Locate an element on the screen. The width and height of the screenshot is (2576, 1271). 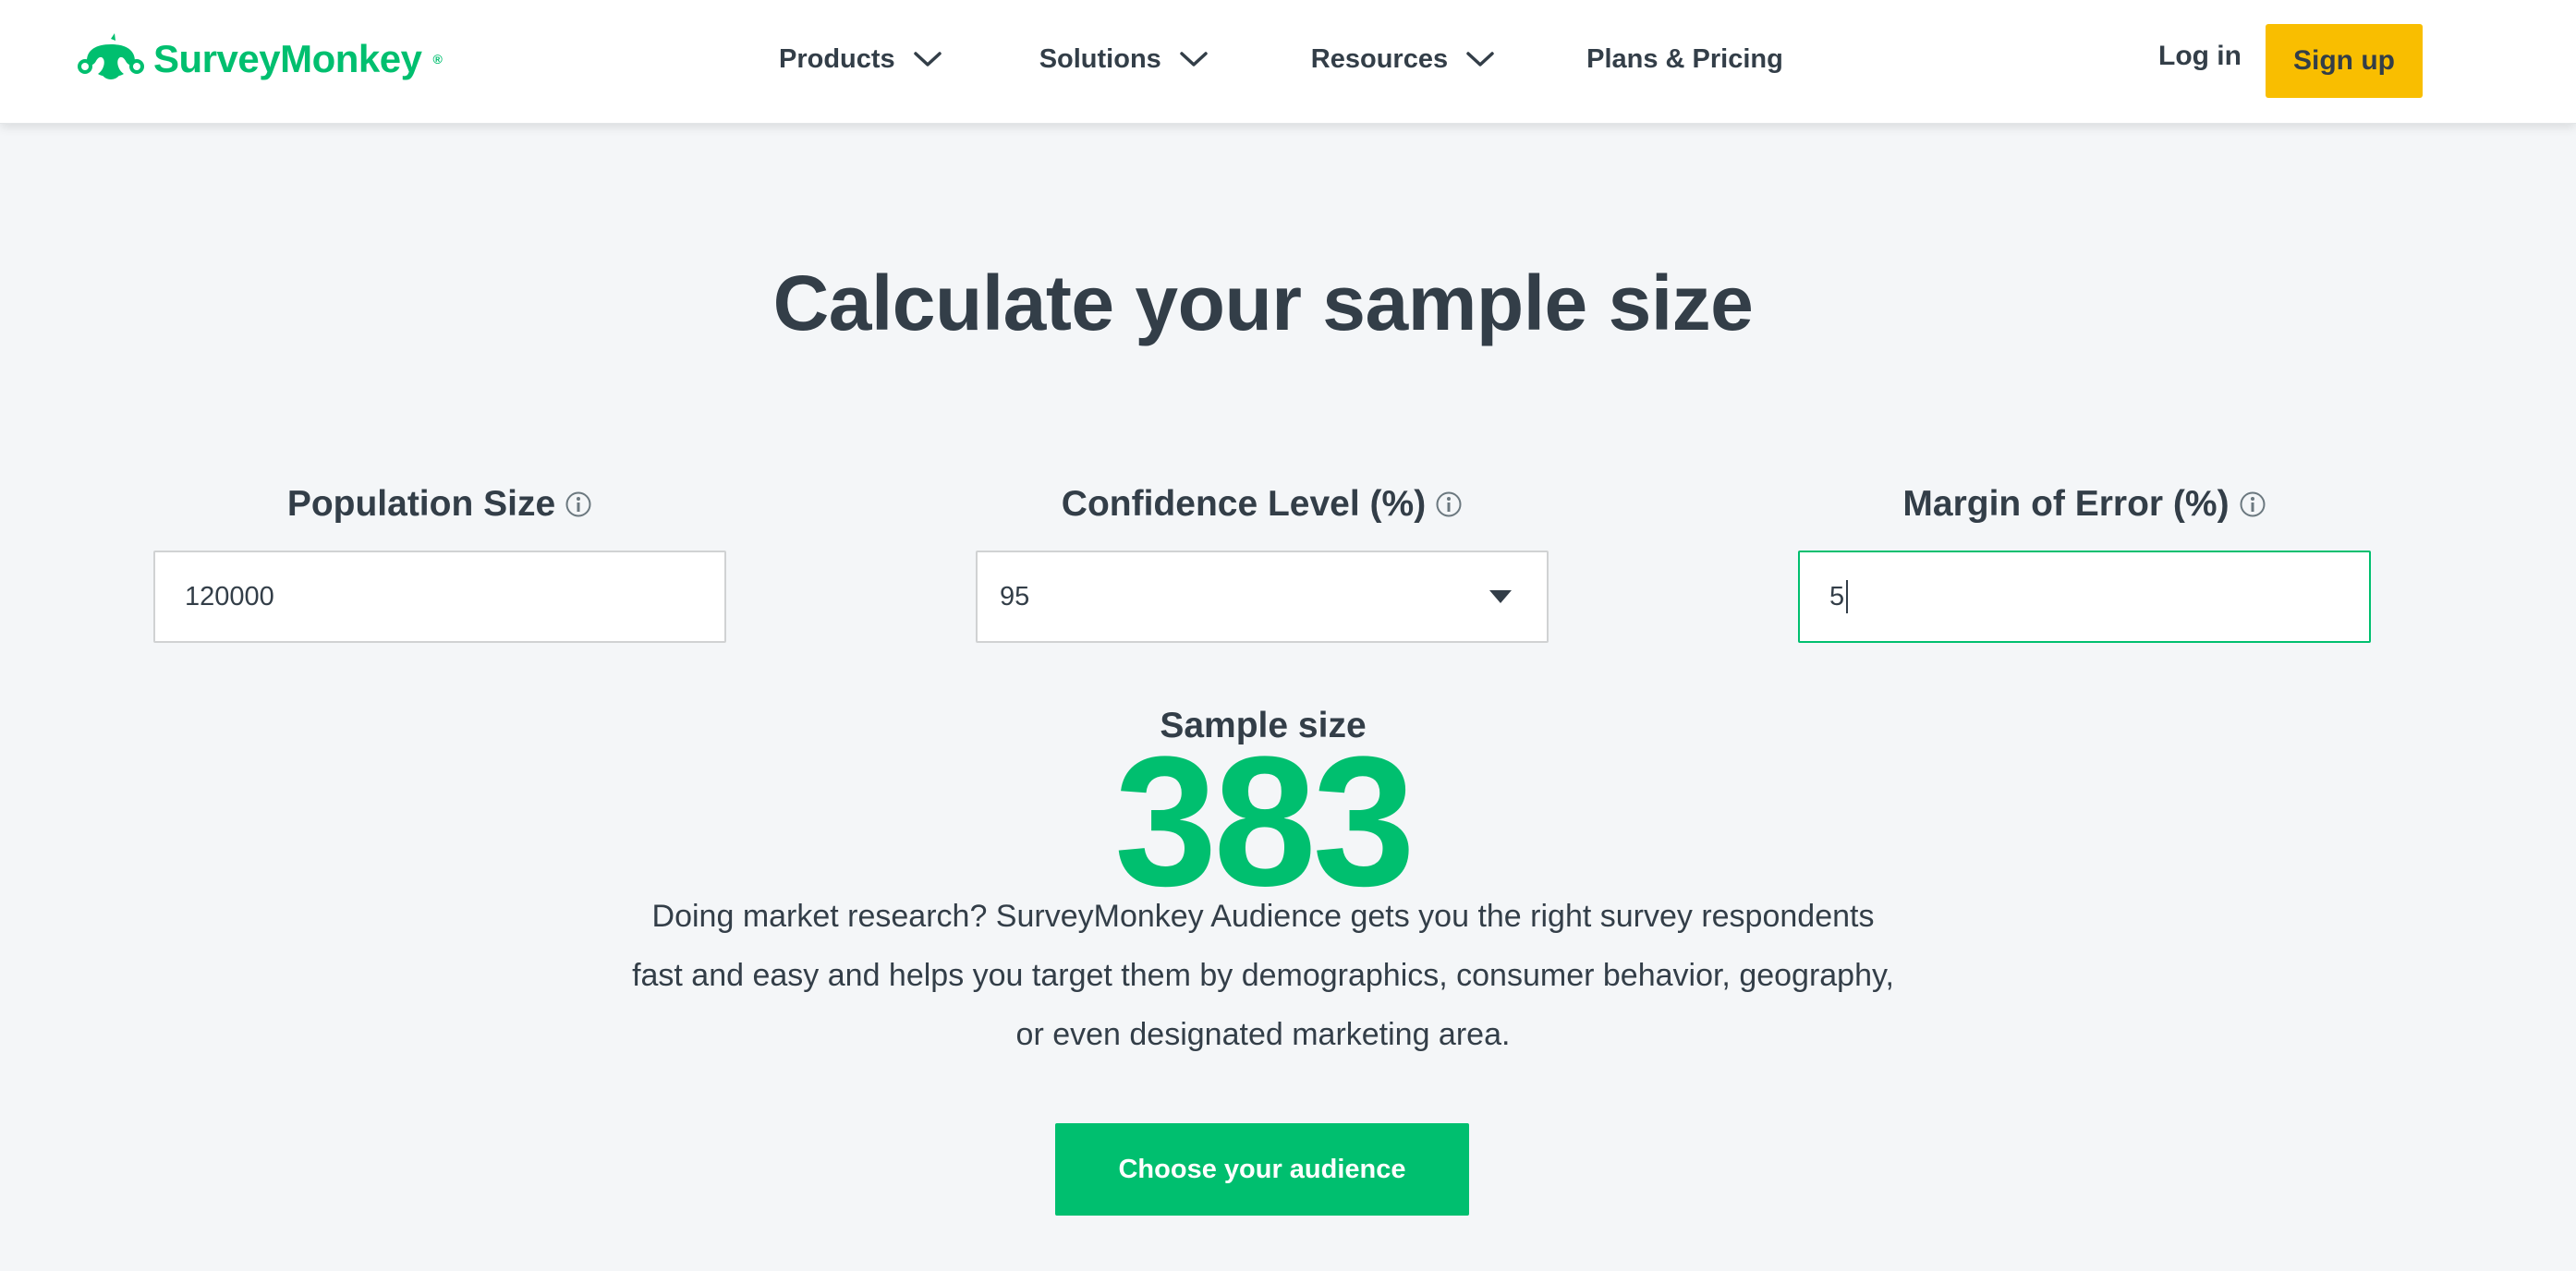
population-size-label: Population Size is located at coordinates (439, 504).